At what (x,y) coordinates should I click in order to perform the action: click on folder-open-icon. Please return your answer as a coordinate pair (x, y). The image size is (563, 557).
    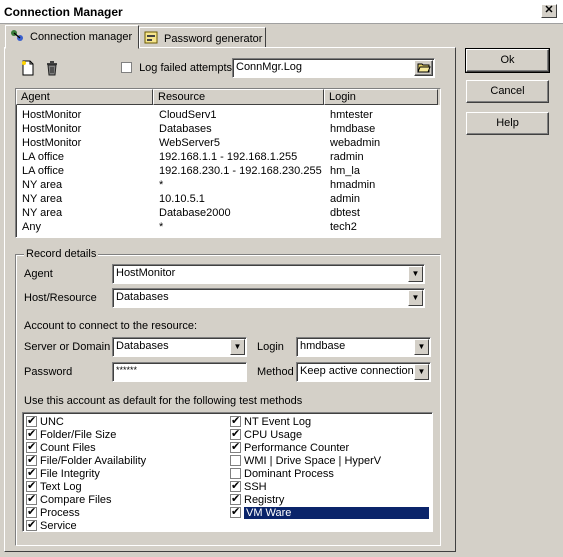
    Looking at the image, I should click on (423, 68).